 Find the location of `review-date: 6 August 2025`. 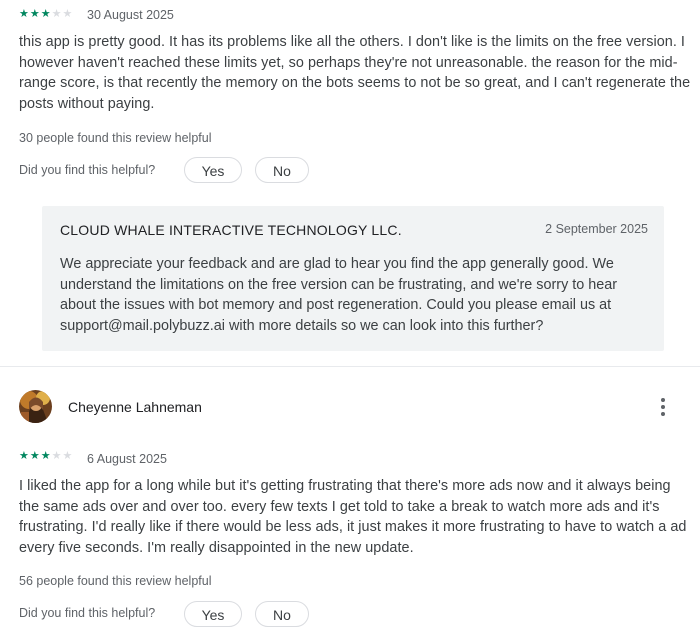

review-date: 6 August 2025 is located at coordinates (127, 459).